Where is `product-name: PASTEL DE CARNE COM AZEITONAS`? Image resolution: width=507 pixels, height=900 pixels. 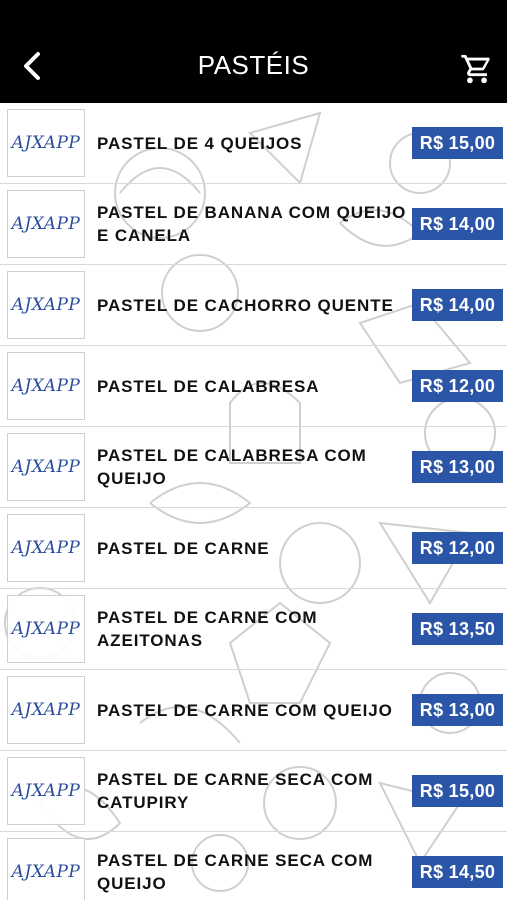
product-name: PASTEL DE CARNE COM AZEITONAS is located at coordinates (207, 629).